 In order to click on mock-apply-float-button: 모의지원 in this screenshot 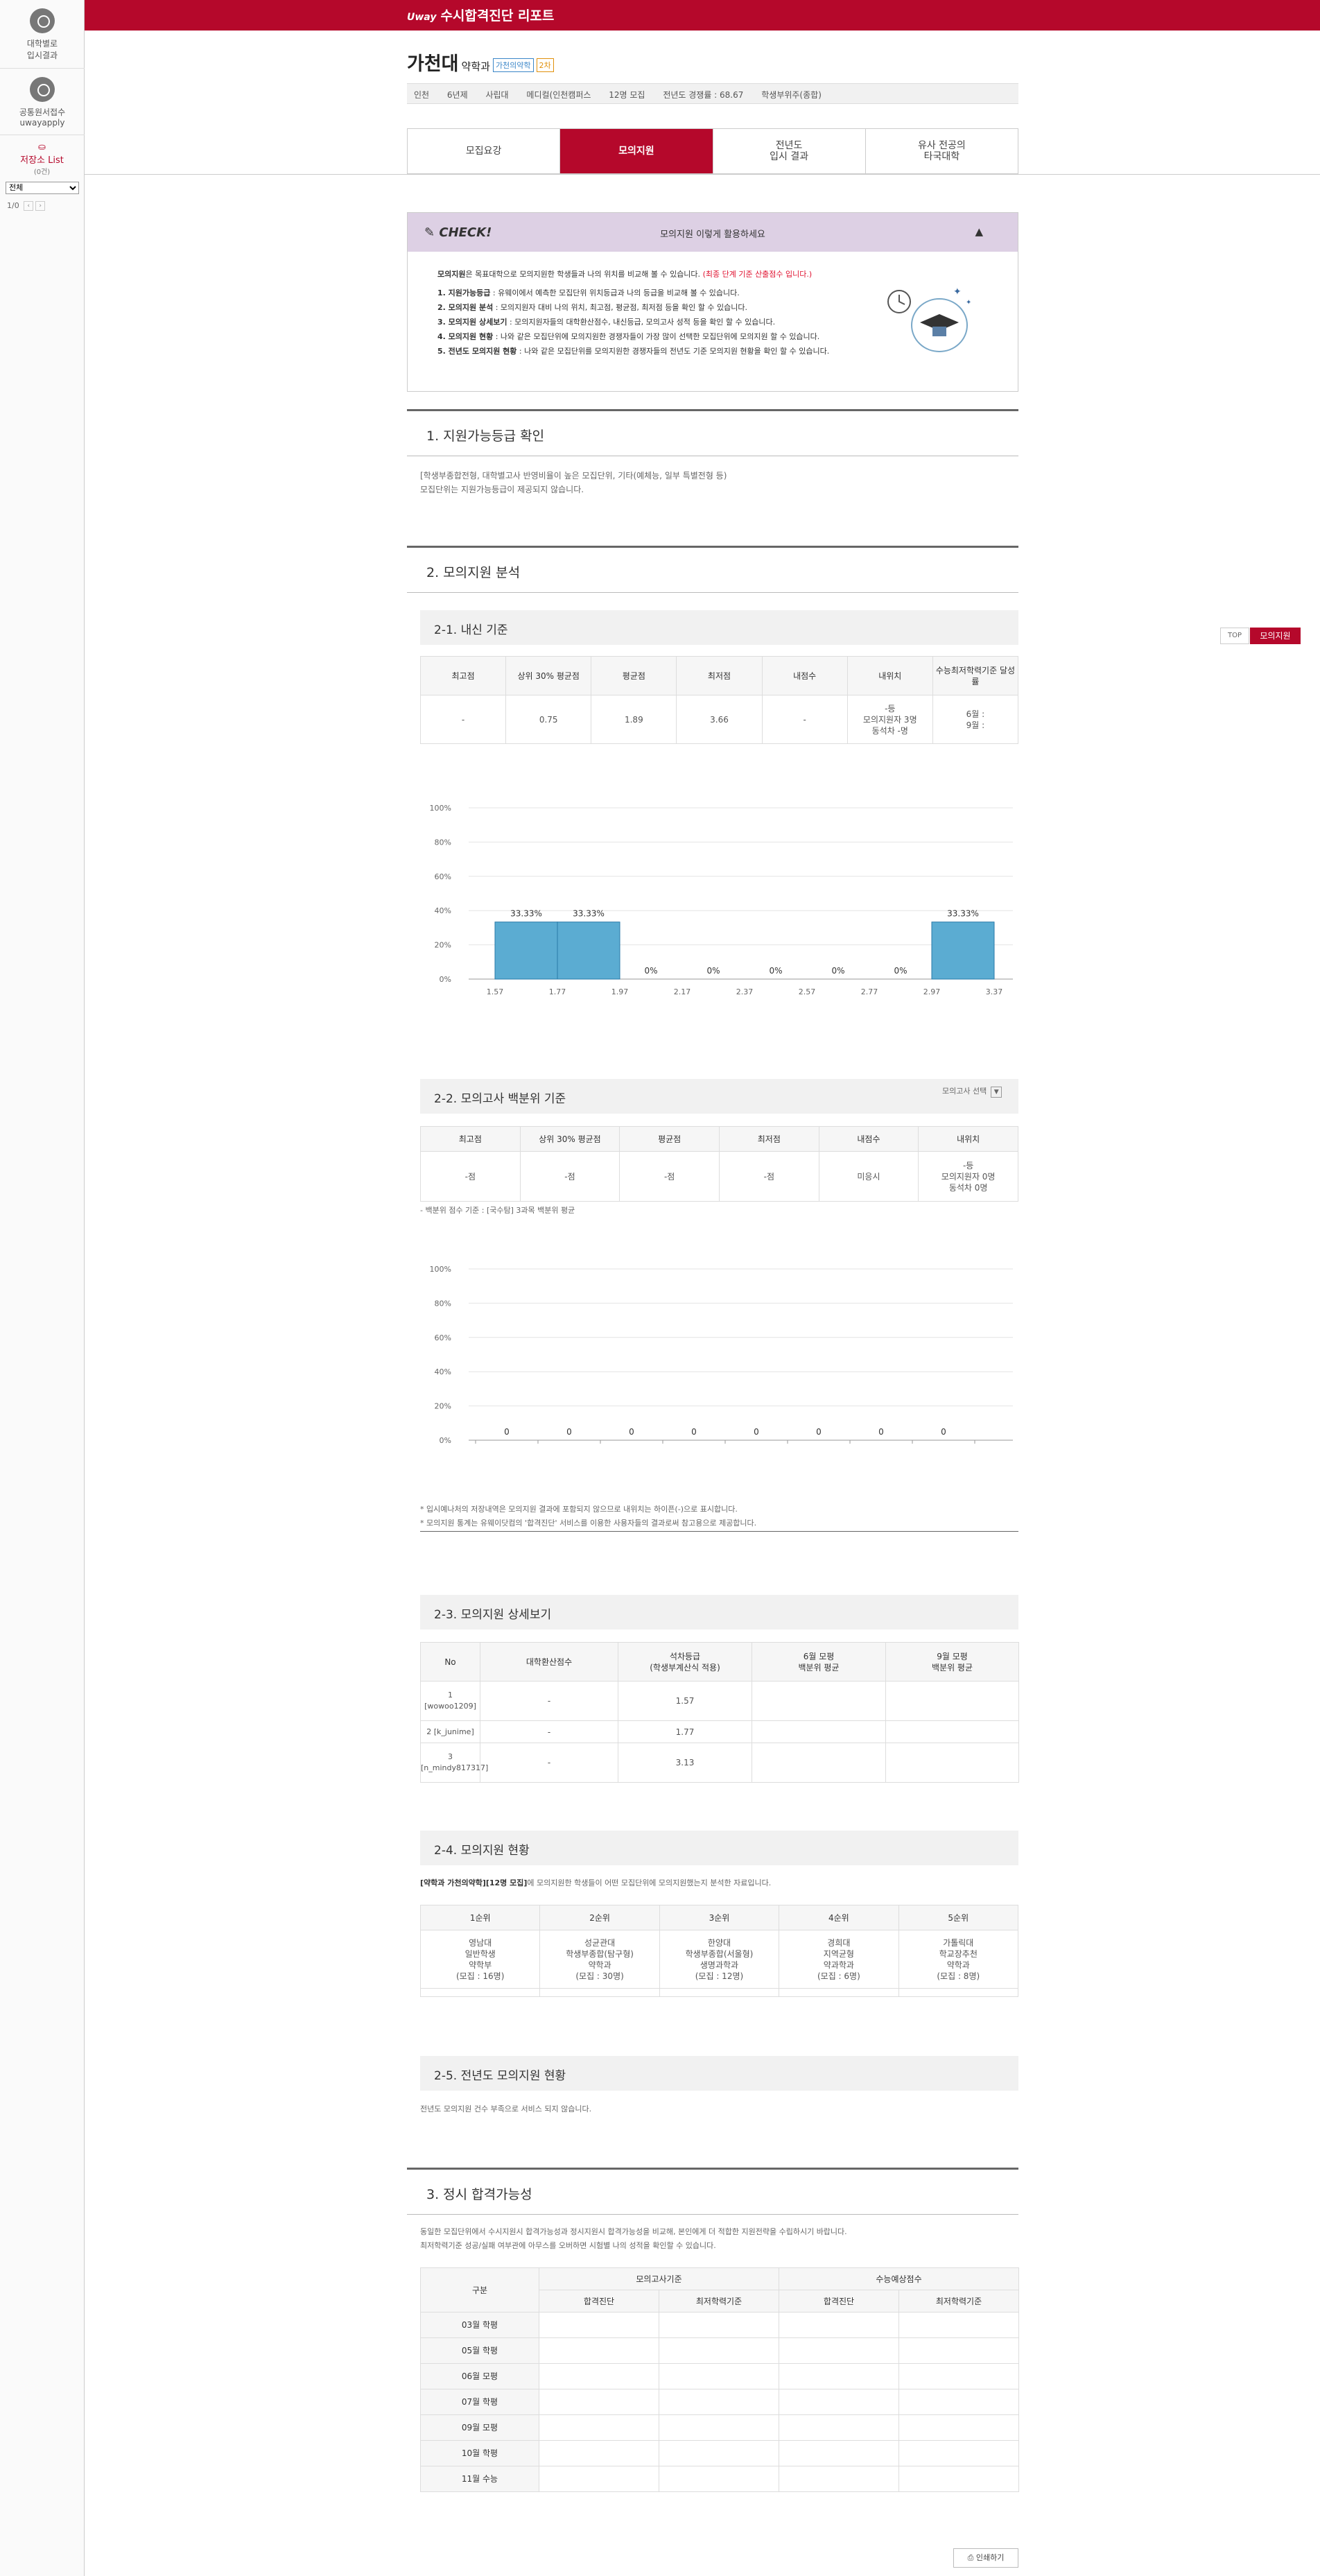, I will do `click(1275, 636)`.